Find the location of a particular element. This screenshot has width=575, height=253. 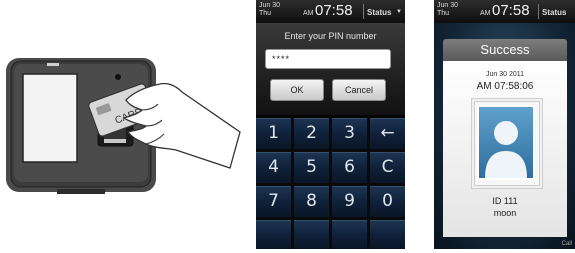

backspace-key: ← is located at coordinates (387, 133).